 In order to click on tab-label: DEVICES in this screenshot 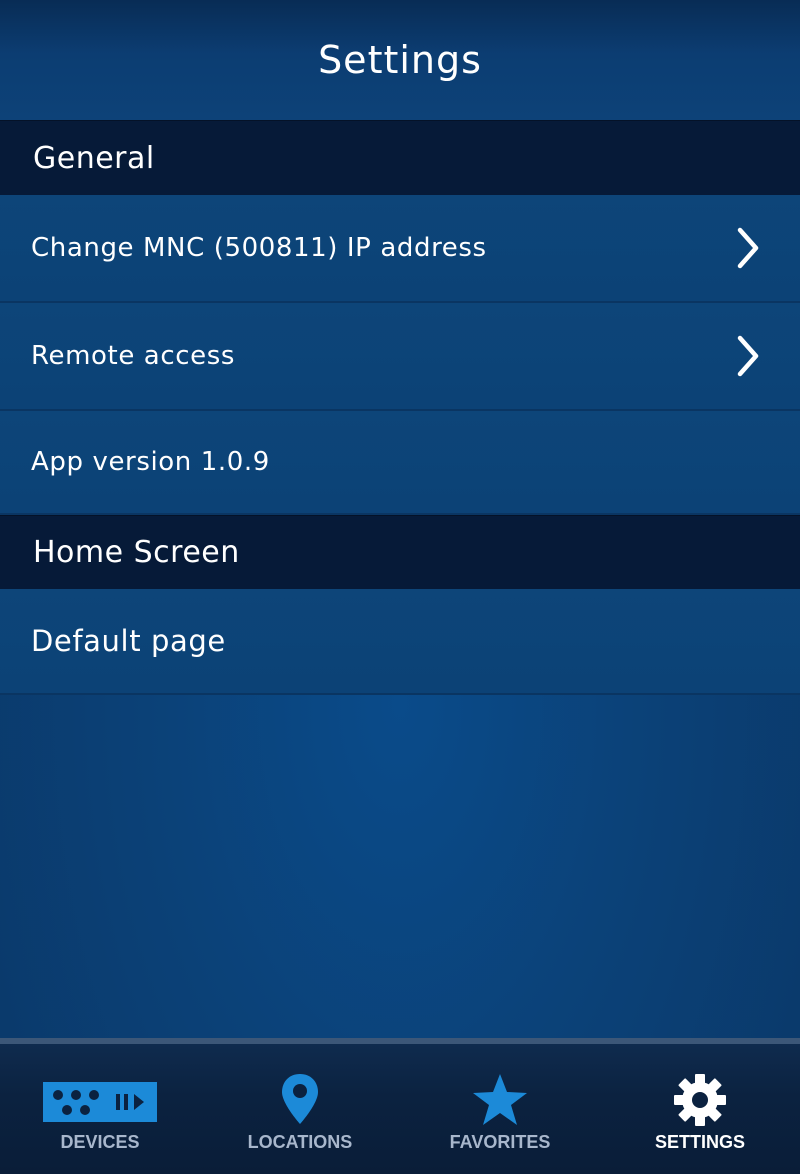, I will do `click(100, 1142)`.